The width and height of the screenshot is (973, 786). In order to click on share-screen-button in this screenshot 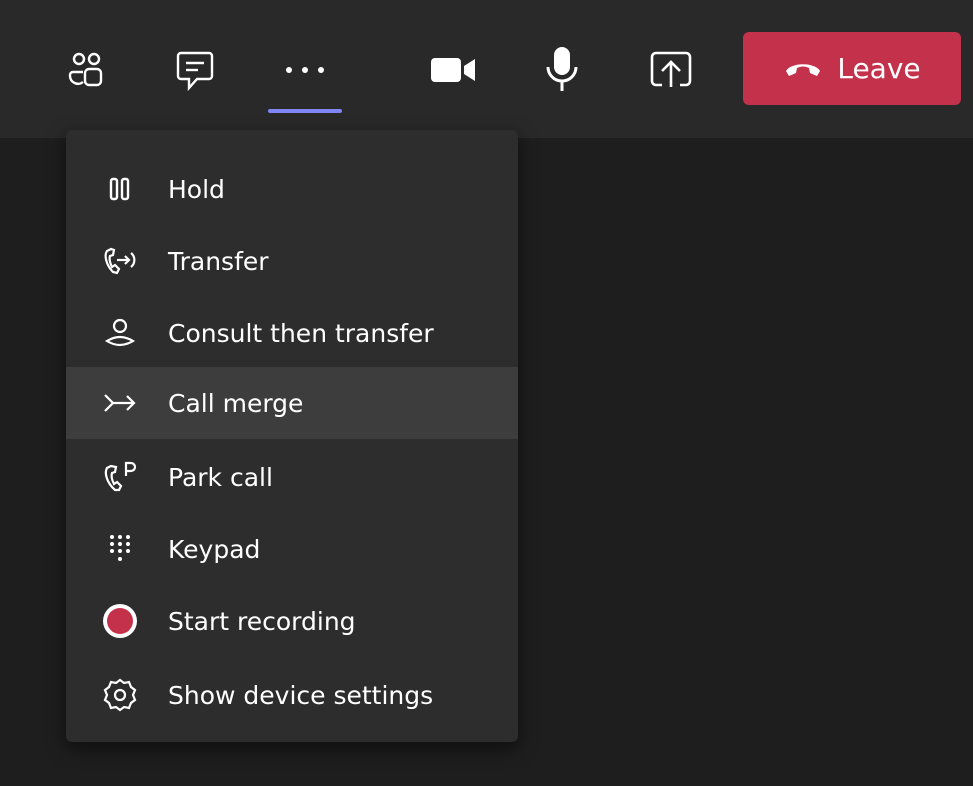, I will do `click(671, 70)`.